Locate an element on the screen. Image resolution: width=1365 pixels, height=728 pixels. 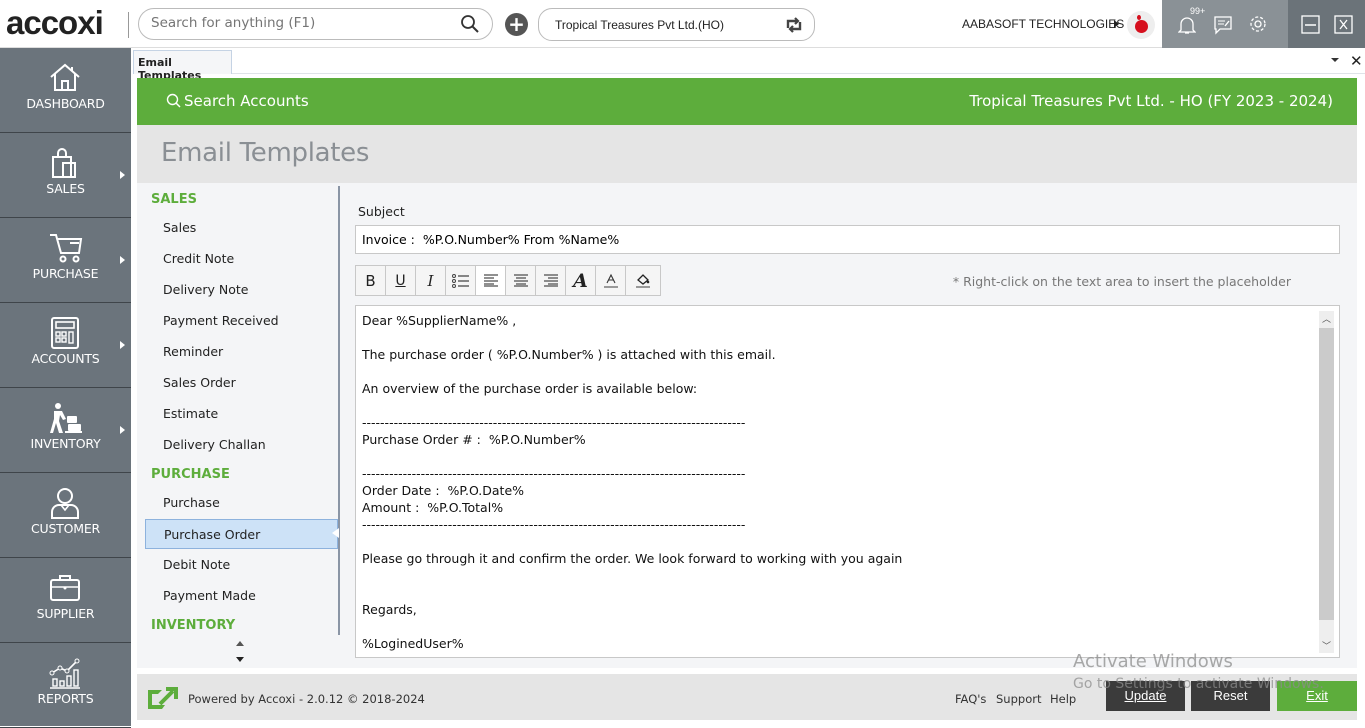
bell-icon is located at coordinates (1187, 25).